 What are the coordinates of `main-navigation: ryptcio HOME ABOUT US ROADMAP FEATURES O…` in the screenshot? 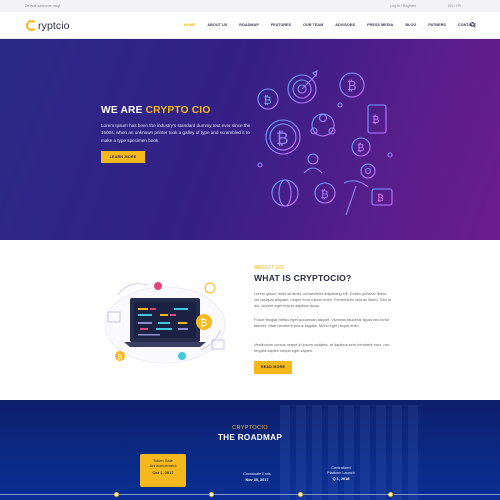 It's located at (250, 25).